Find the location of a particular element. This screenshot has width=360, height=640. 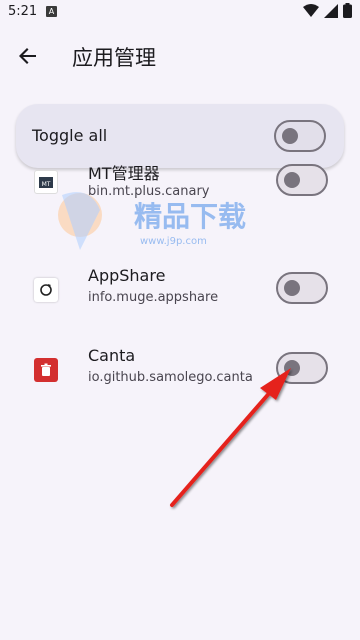

appshare-icon is located at coordinates (46, 290).